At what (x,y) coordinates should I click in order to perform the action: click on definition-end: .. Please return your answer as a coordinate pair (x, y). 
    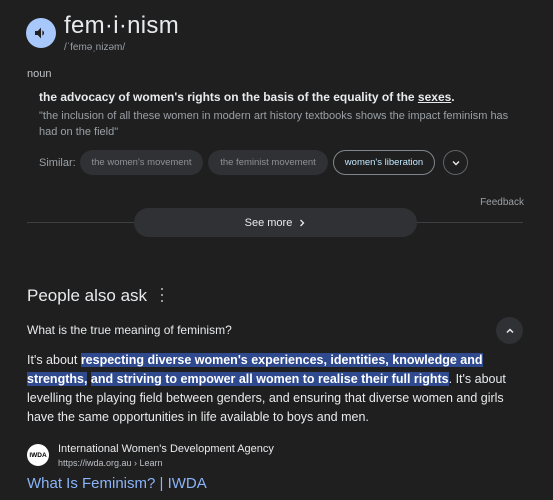
    Looking at the image, I should click on (453, 97).